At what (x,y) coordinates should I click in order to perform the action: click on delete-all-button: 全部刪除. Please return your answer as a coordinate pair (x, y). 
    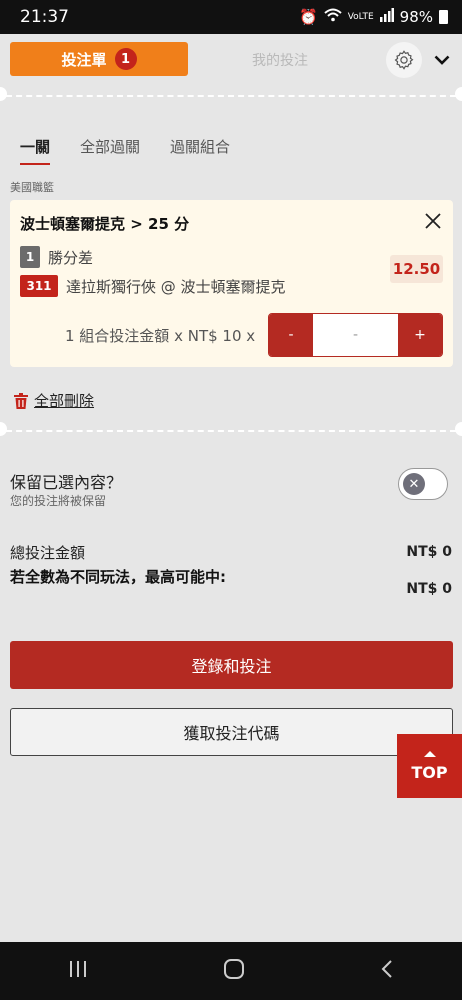
    Looking at the image, I should click on (54, 400).